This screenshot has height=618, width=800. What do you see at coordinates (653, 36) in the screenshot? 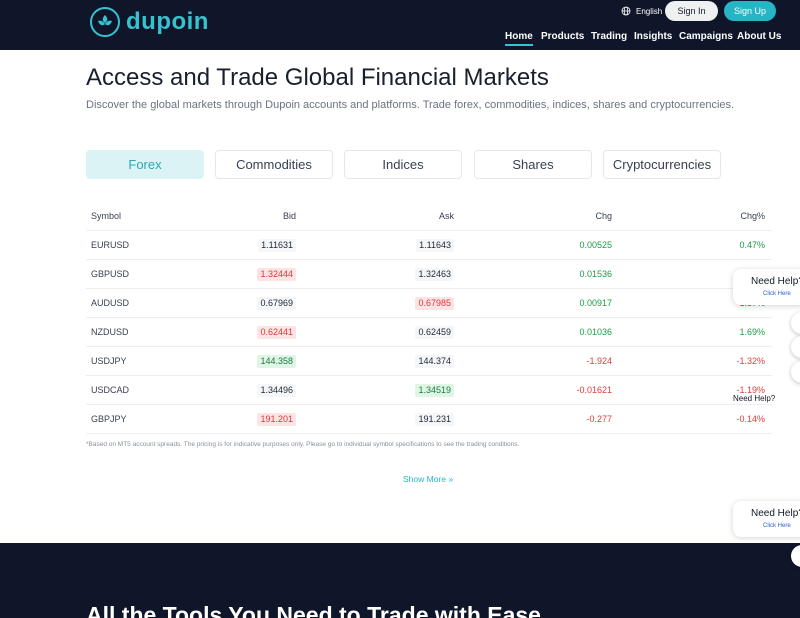
I see `nav-insights: Insights` at bounding box center [653, 36].